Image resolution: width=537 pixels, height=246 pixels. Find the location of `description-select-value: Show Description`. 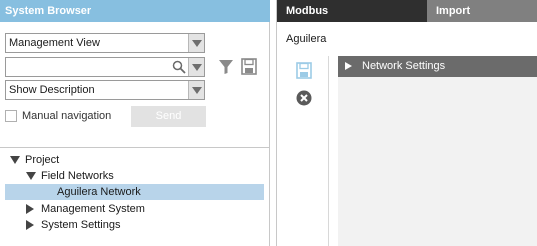

description-select-value: Show Description is located at coordinates (52, 90).